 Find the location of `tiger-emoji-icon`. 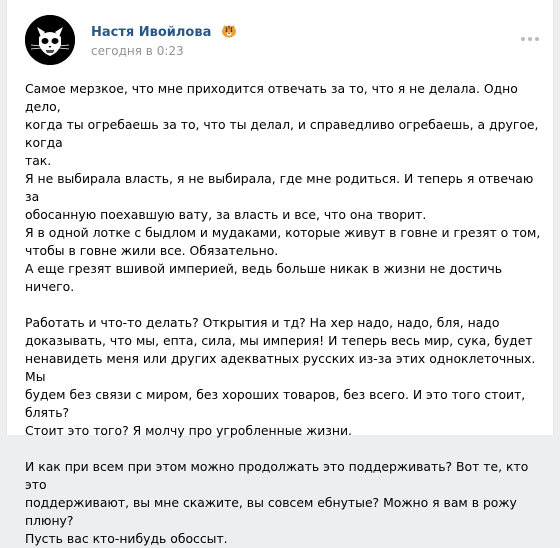

tiger-emoji-icon is located at coordinates (229, 31).